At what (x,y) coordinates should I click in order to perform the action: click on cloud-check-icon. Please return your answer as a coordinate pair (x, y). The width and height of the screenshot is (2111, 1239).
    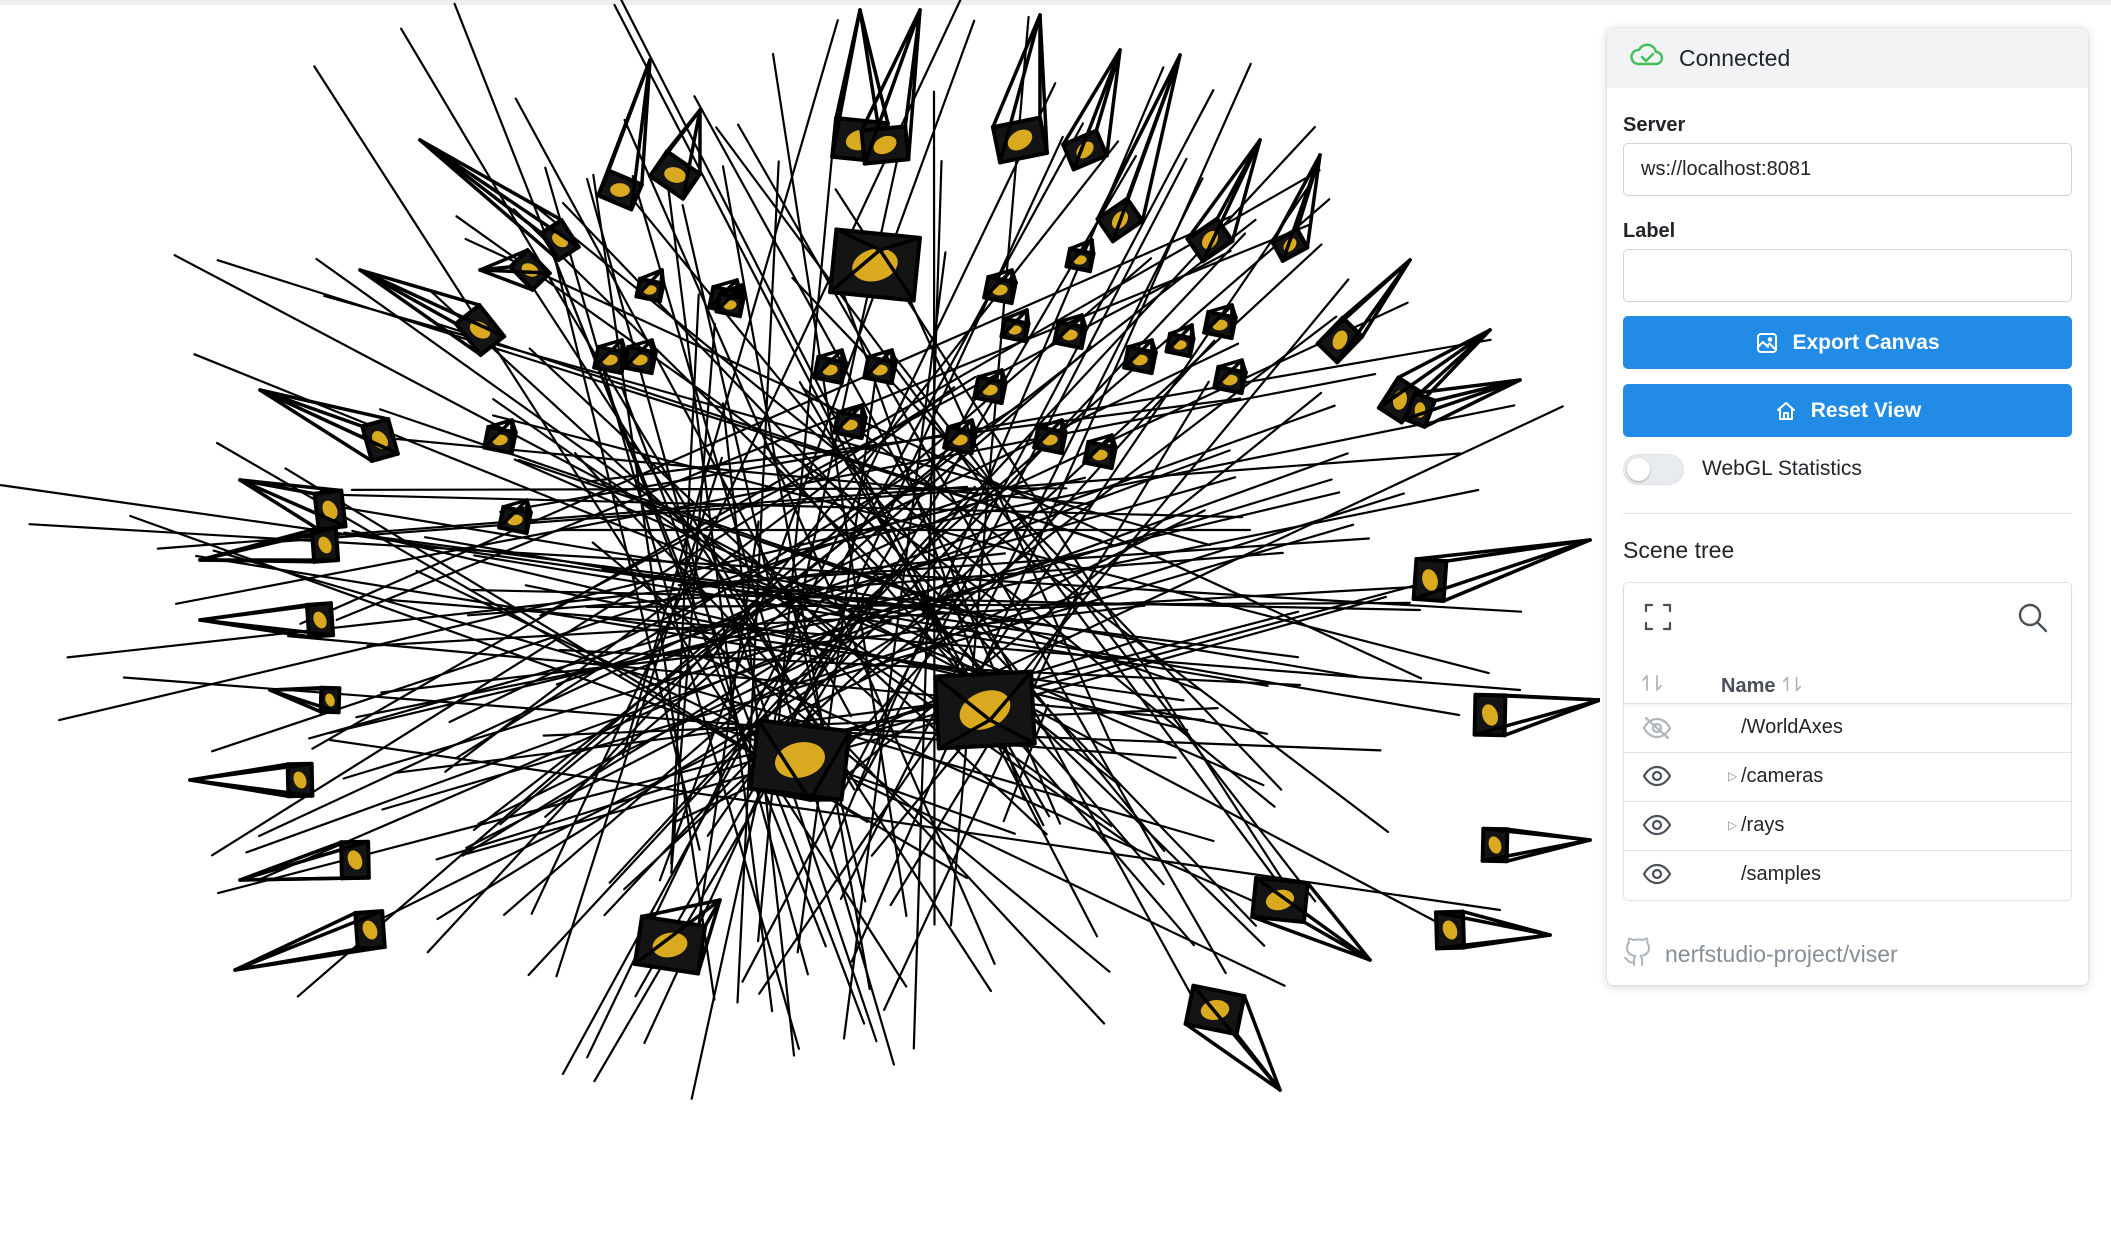
    Looking at the image, I should click on (1647, 58).